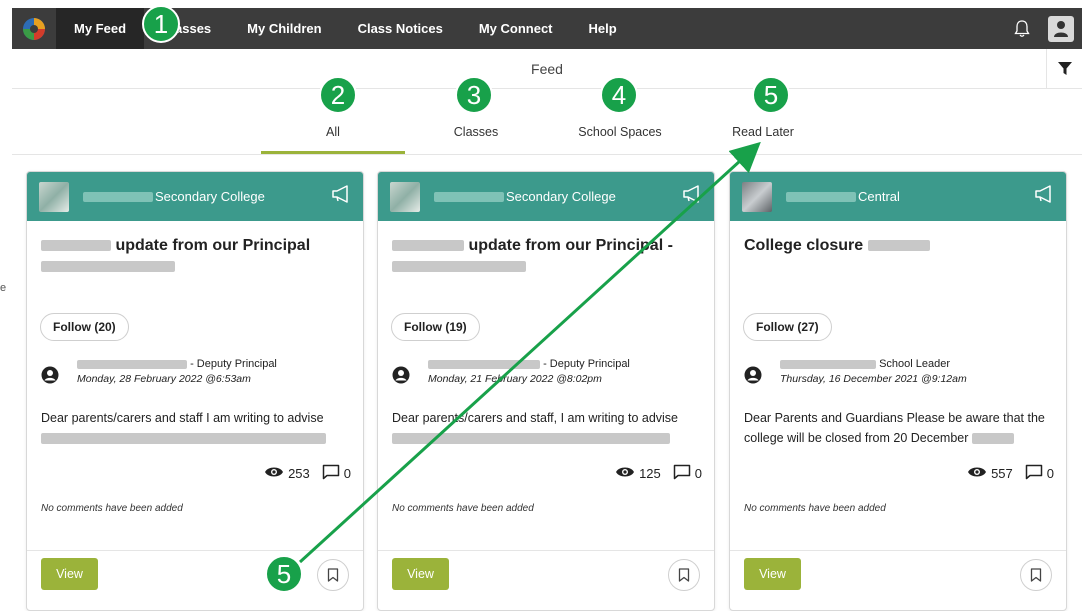 The width and height of the screenshot is (1082, 611). What do you see at coordinates (619, 95) in the screenshot?
I see `callout-badge: 4` at bounding box center [619, 95].